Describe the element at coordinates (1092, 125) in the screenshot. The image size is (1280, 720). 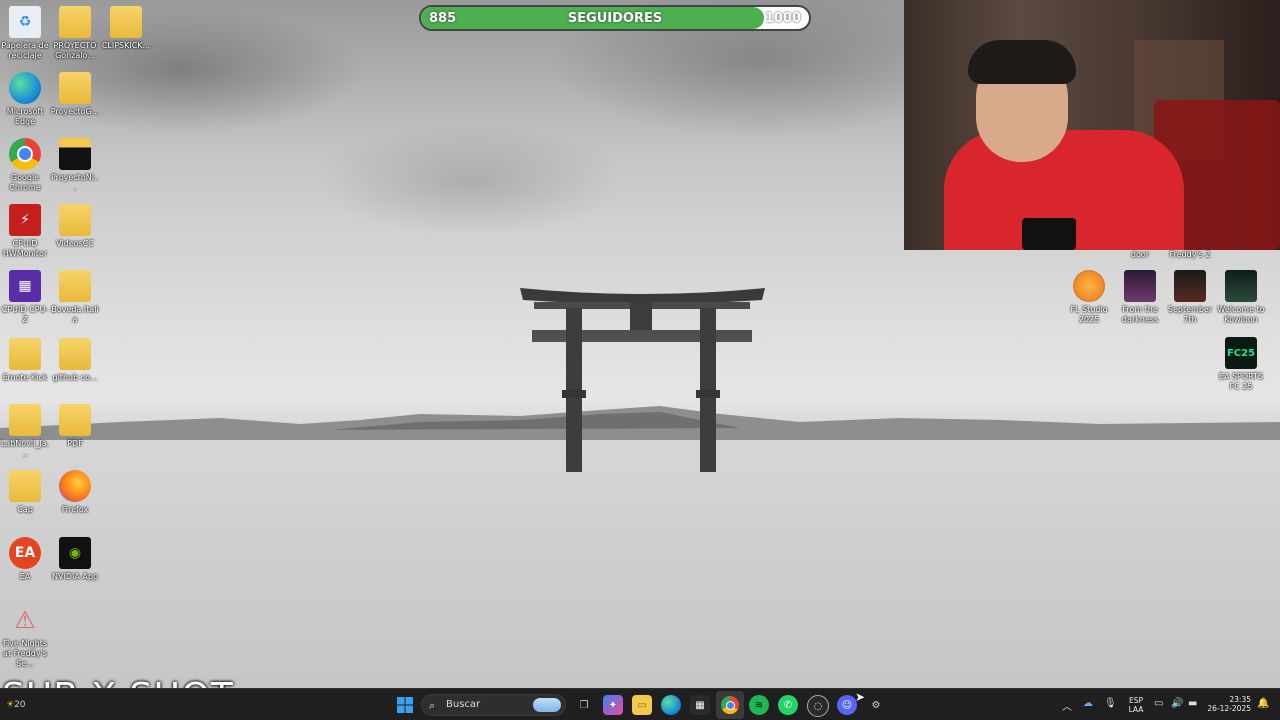
I see `webcam-overlay` at that location.